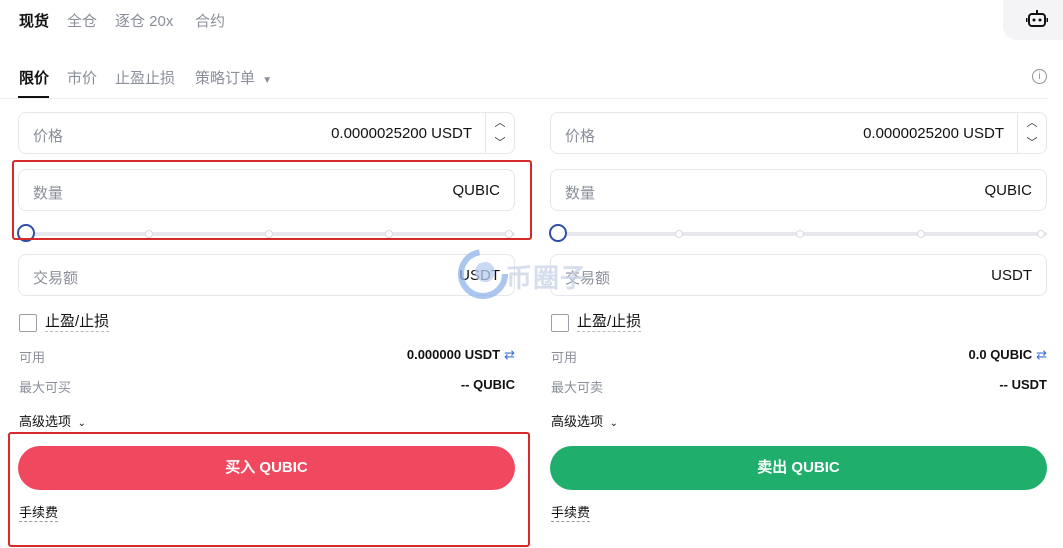 This screenshot has height=548, width=1063. Describe the element at coordinates (45, 421) in the screenshot. I see `buy-advanced-label: 高级选项` at that location.